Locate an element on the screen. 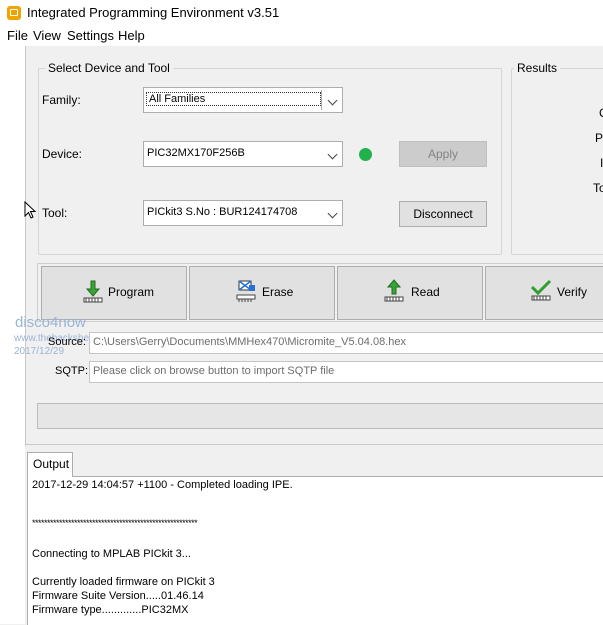  tool-dropdown: PICkit3 S.No : BUR124174708 is located at coordinates (243, 213).